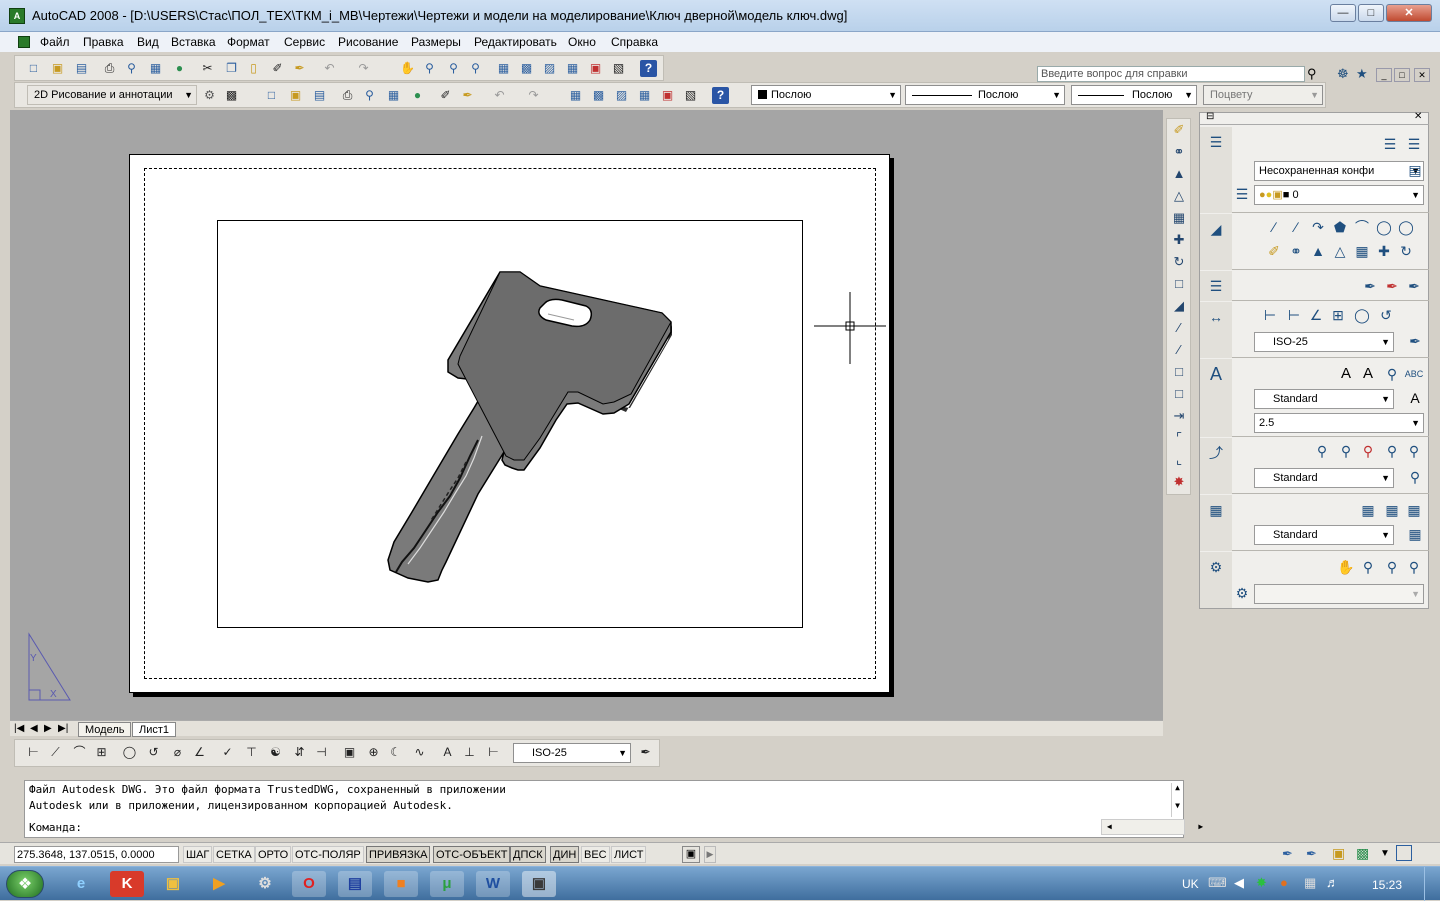 This screenshot has width=1440, height=901. Describe the element at coordinates (1324, 478) in the screenshot. I see `mleader-style-select: Standard ▼` at that location.